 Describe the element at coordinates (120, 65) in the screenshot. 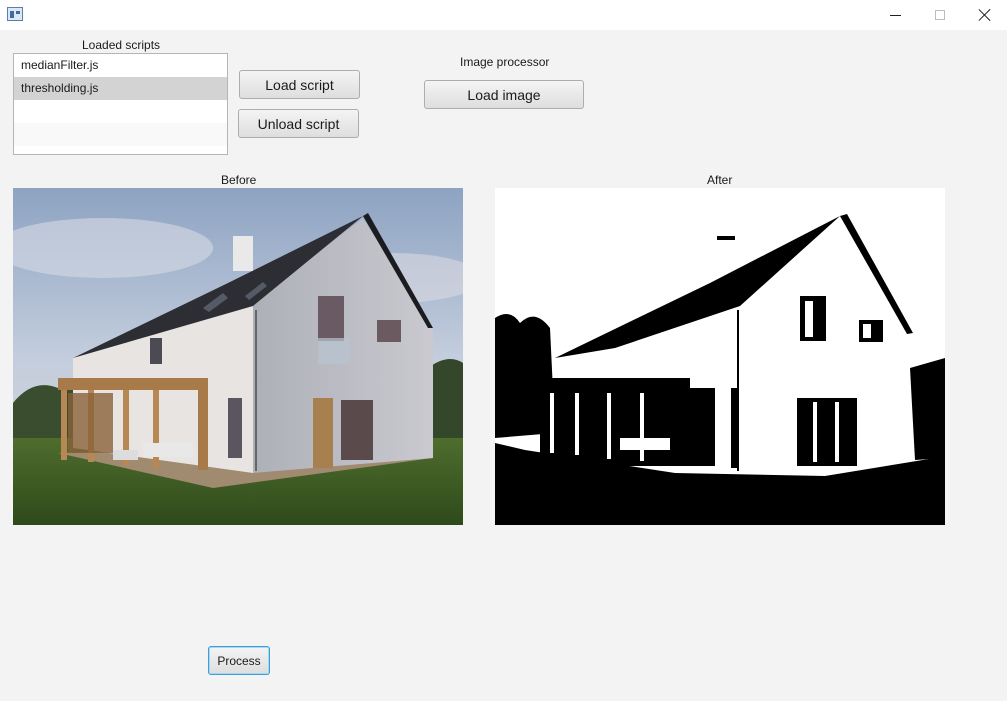

I see `list-item: medianFilter.js` at that location.